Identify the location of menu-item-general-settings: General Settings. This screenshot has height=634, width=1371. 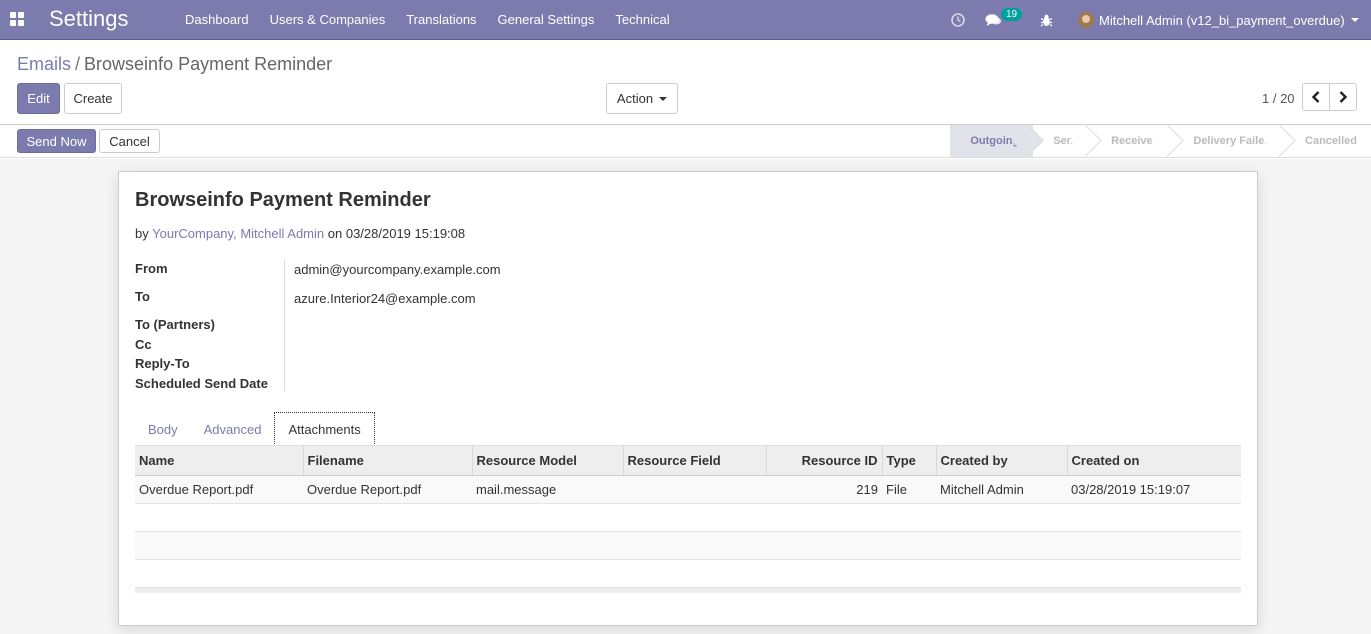
(546, 19).